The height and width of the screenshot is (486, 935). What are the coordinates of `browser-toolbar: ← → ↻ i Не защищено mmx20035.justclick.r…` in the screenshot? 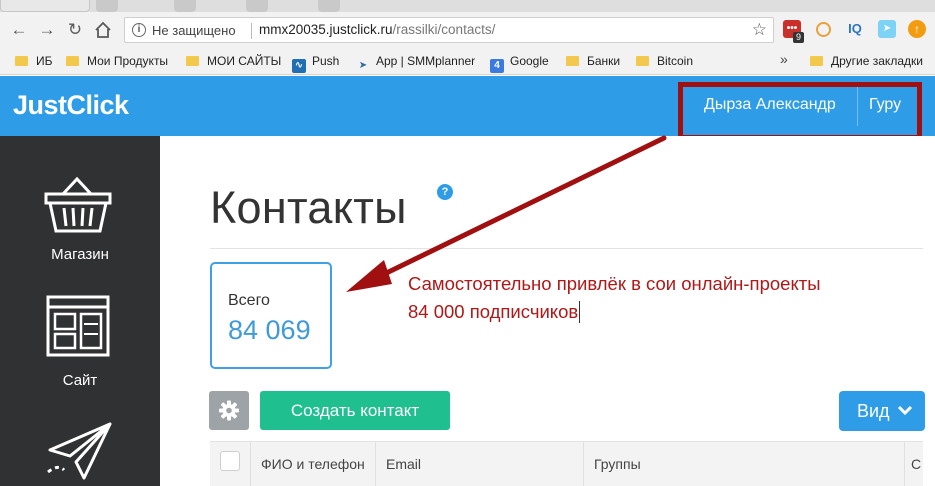 It's located at (467, 30).